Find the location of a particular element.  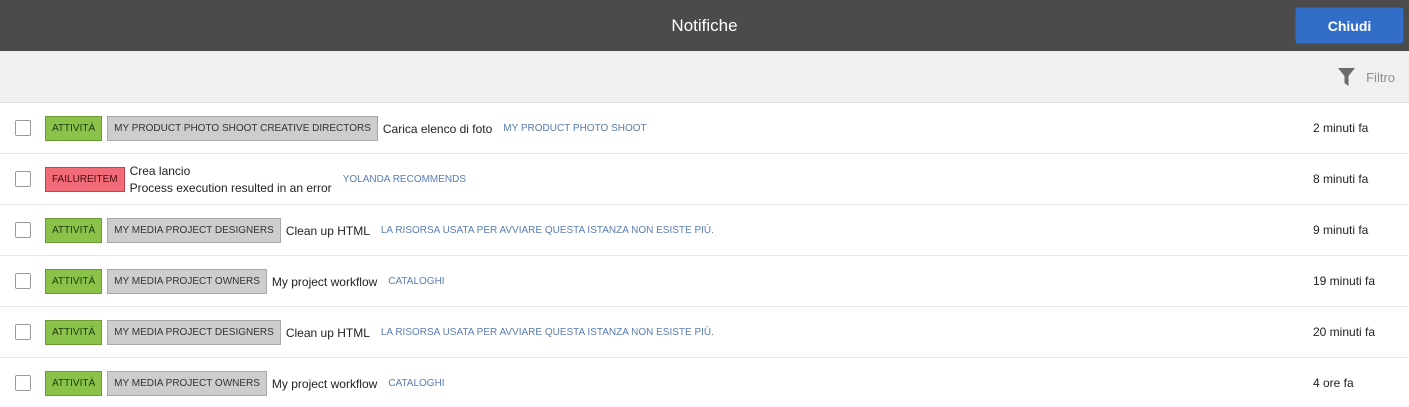

page-title: Notifiche is located at coordinates (704, 25).